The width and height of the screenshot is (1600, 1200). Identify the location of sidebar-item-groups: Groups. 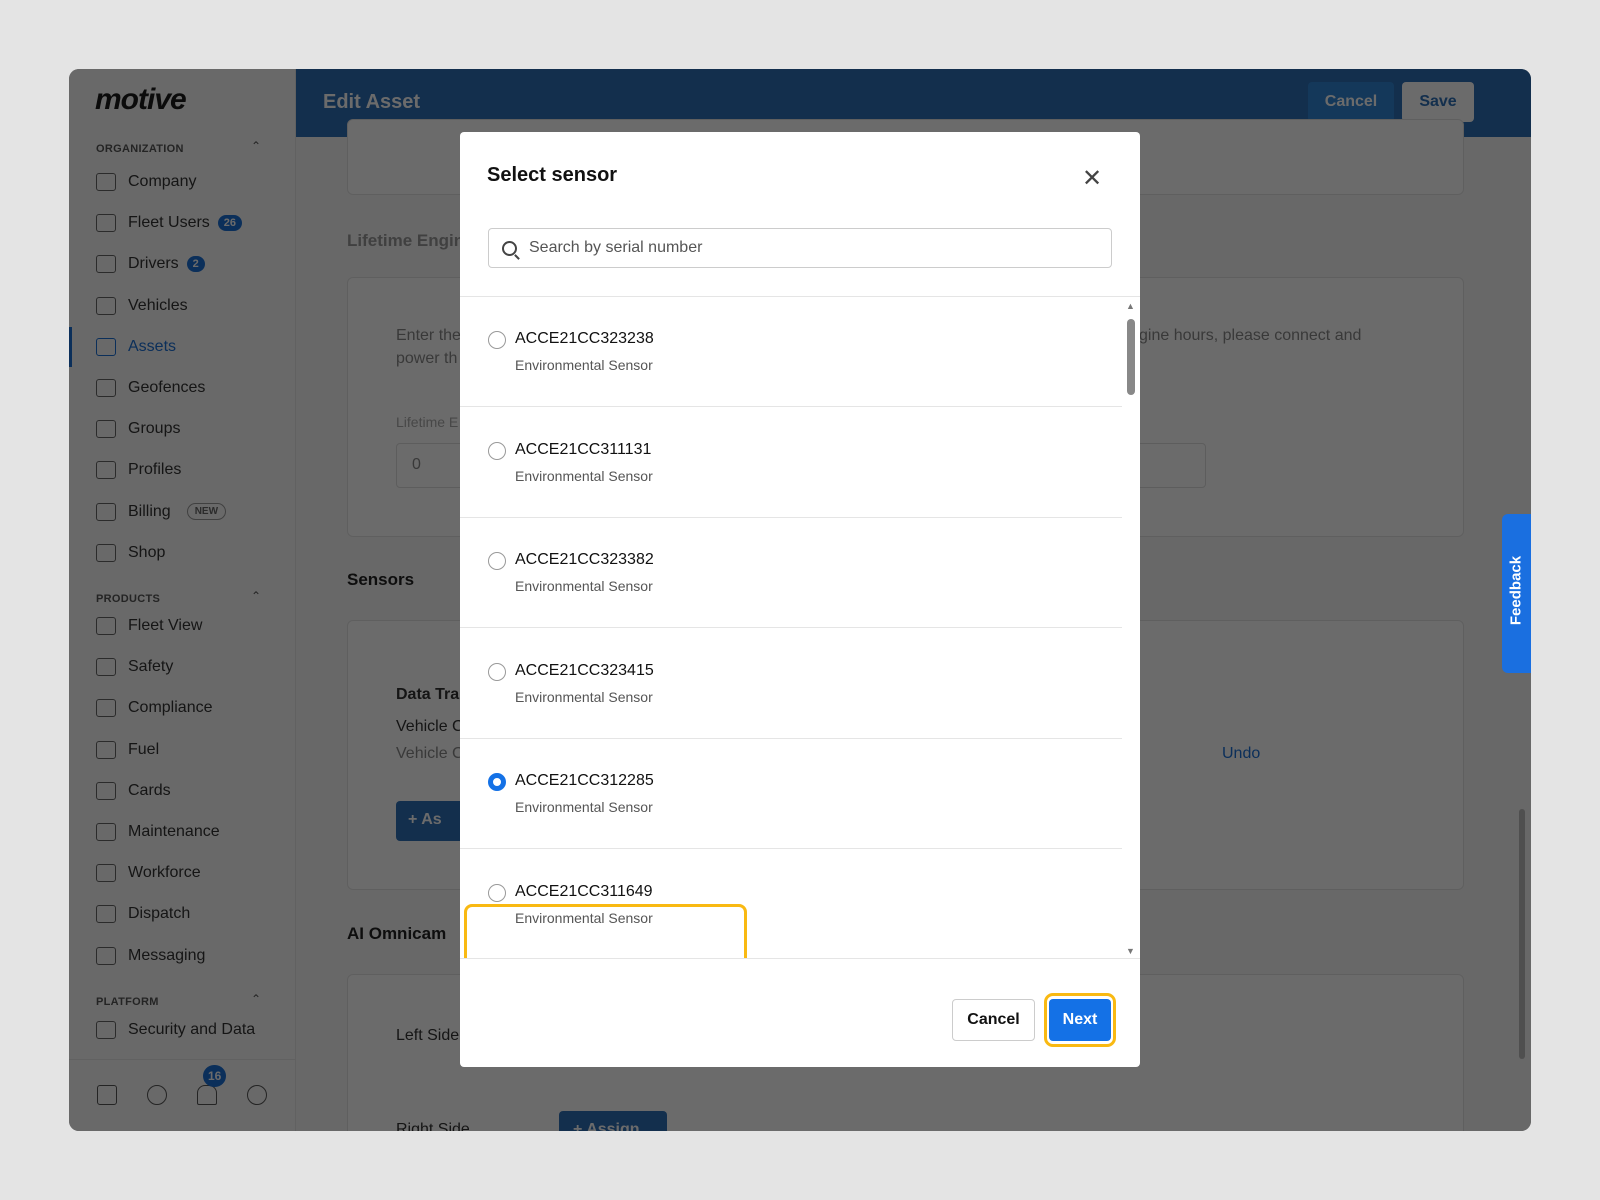
(191, 429).